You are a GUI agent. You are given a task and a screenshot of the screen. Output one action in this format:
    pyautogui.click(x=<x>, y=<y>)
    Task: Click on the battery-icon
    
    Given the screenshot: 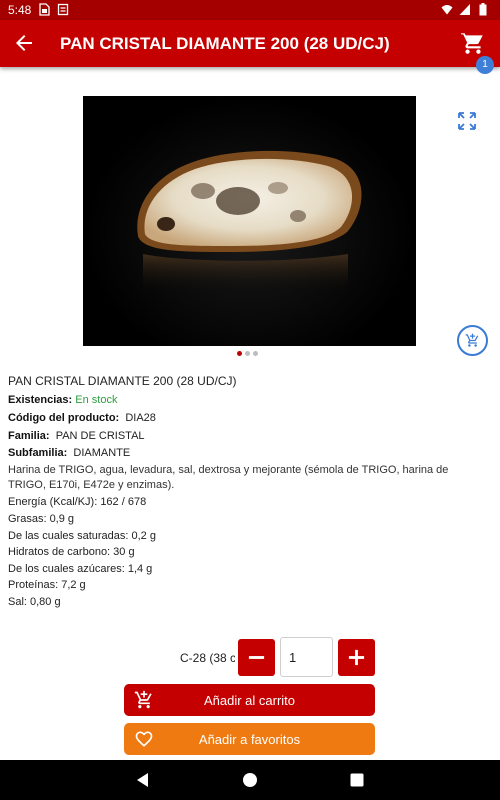 What is the action you would take?
    pyautogui.click(x=483, y=9)
    